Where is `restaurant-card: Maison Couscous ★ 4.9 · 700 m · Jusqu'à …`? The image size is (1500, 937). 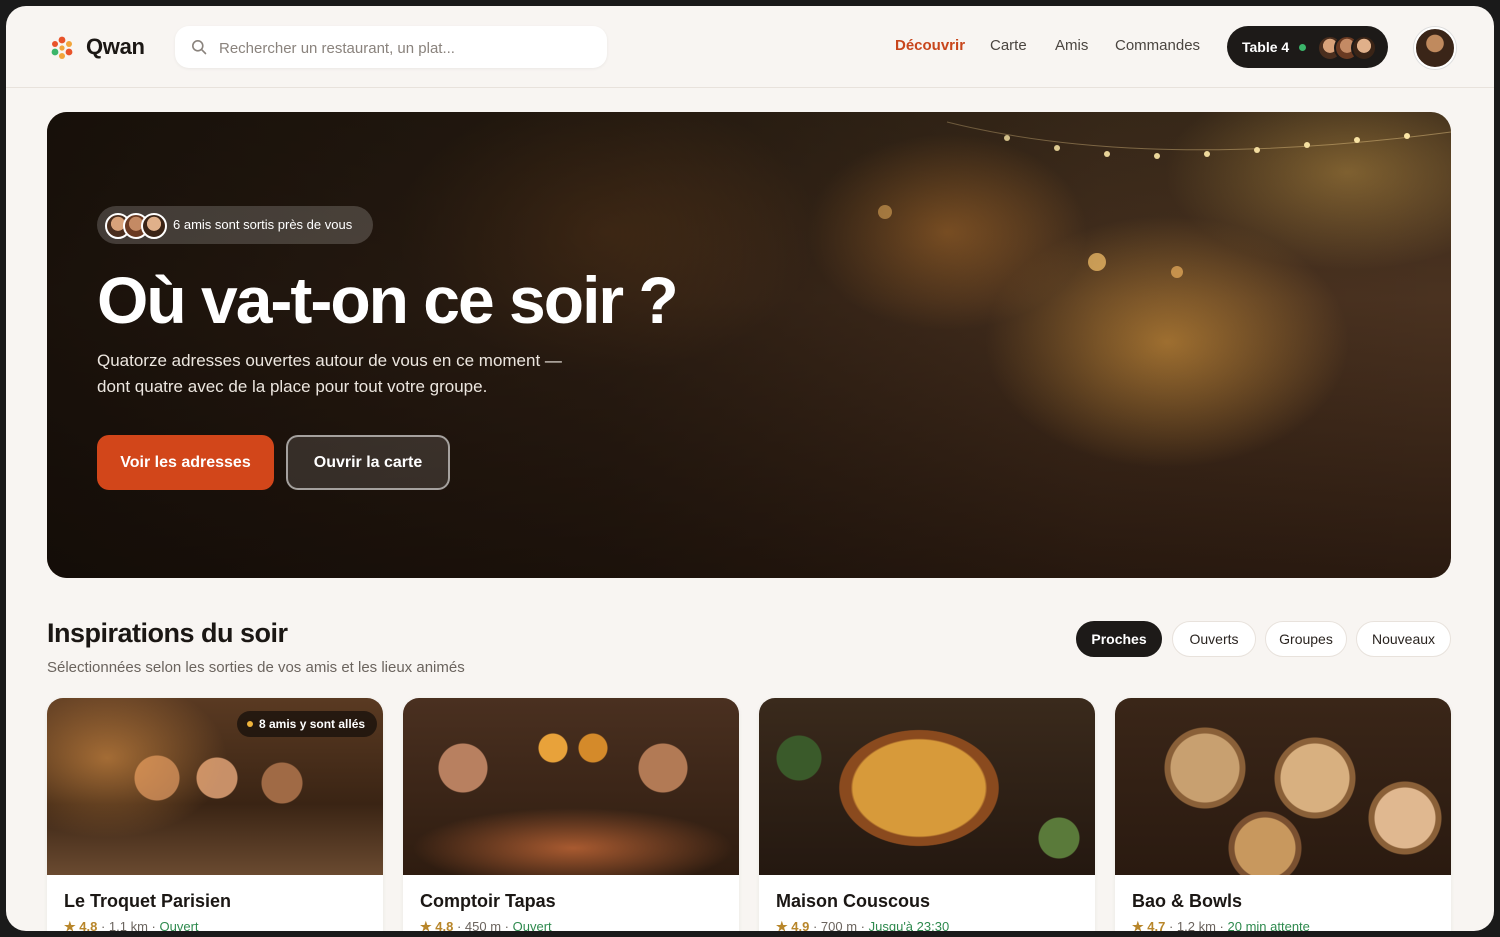 restaurant-card: Maison Couscous ★ 4.9 · 700 m · Jusqu'à … is located at coordinates (927, 814).